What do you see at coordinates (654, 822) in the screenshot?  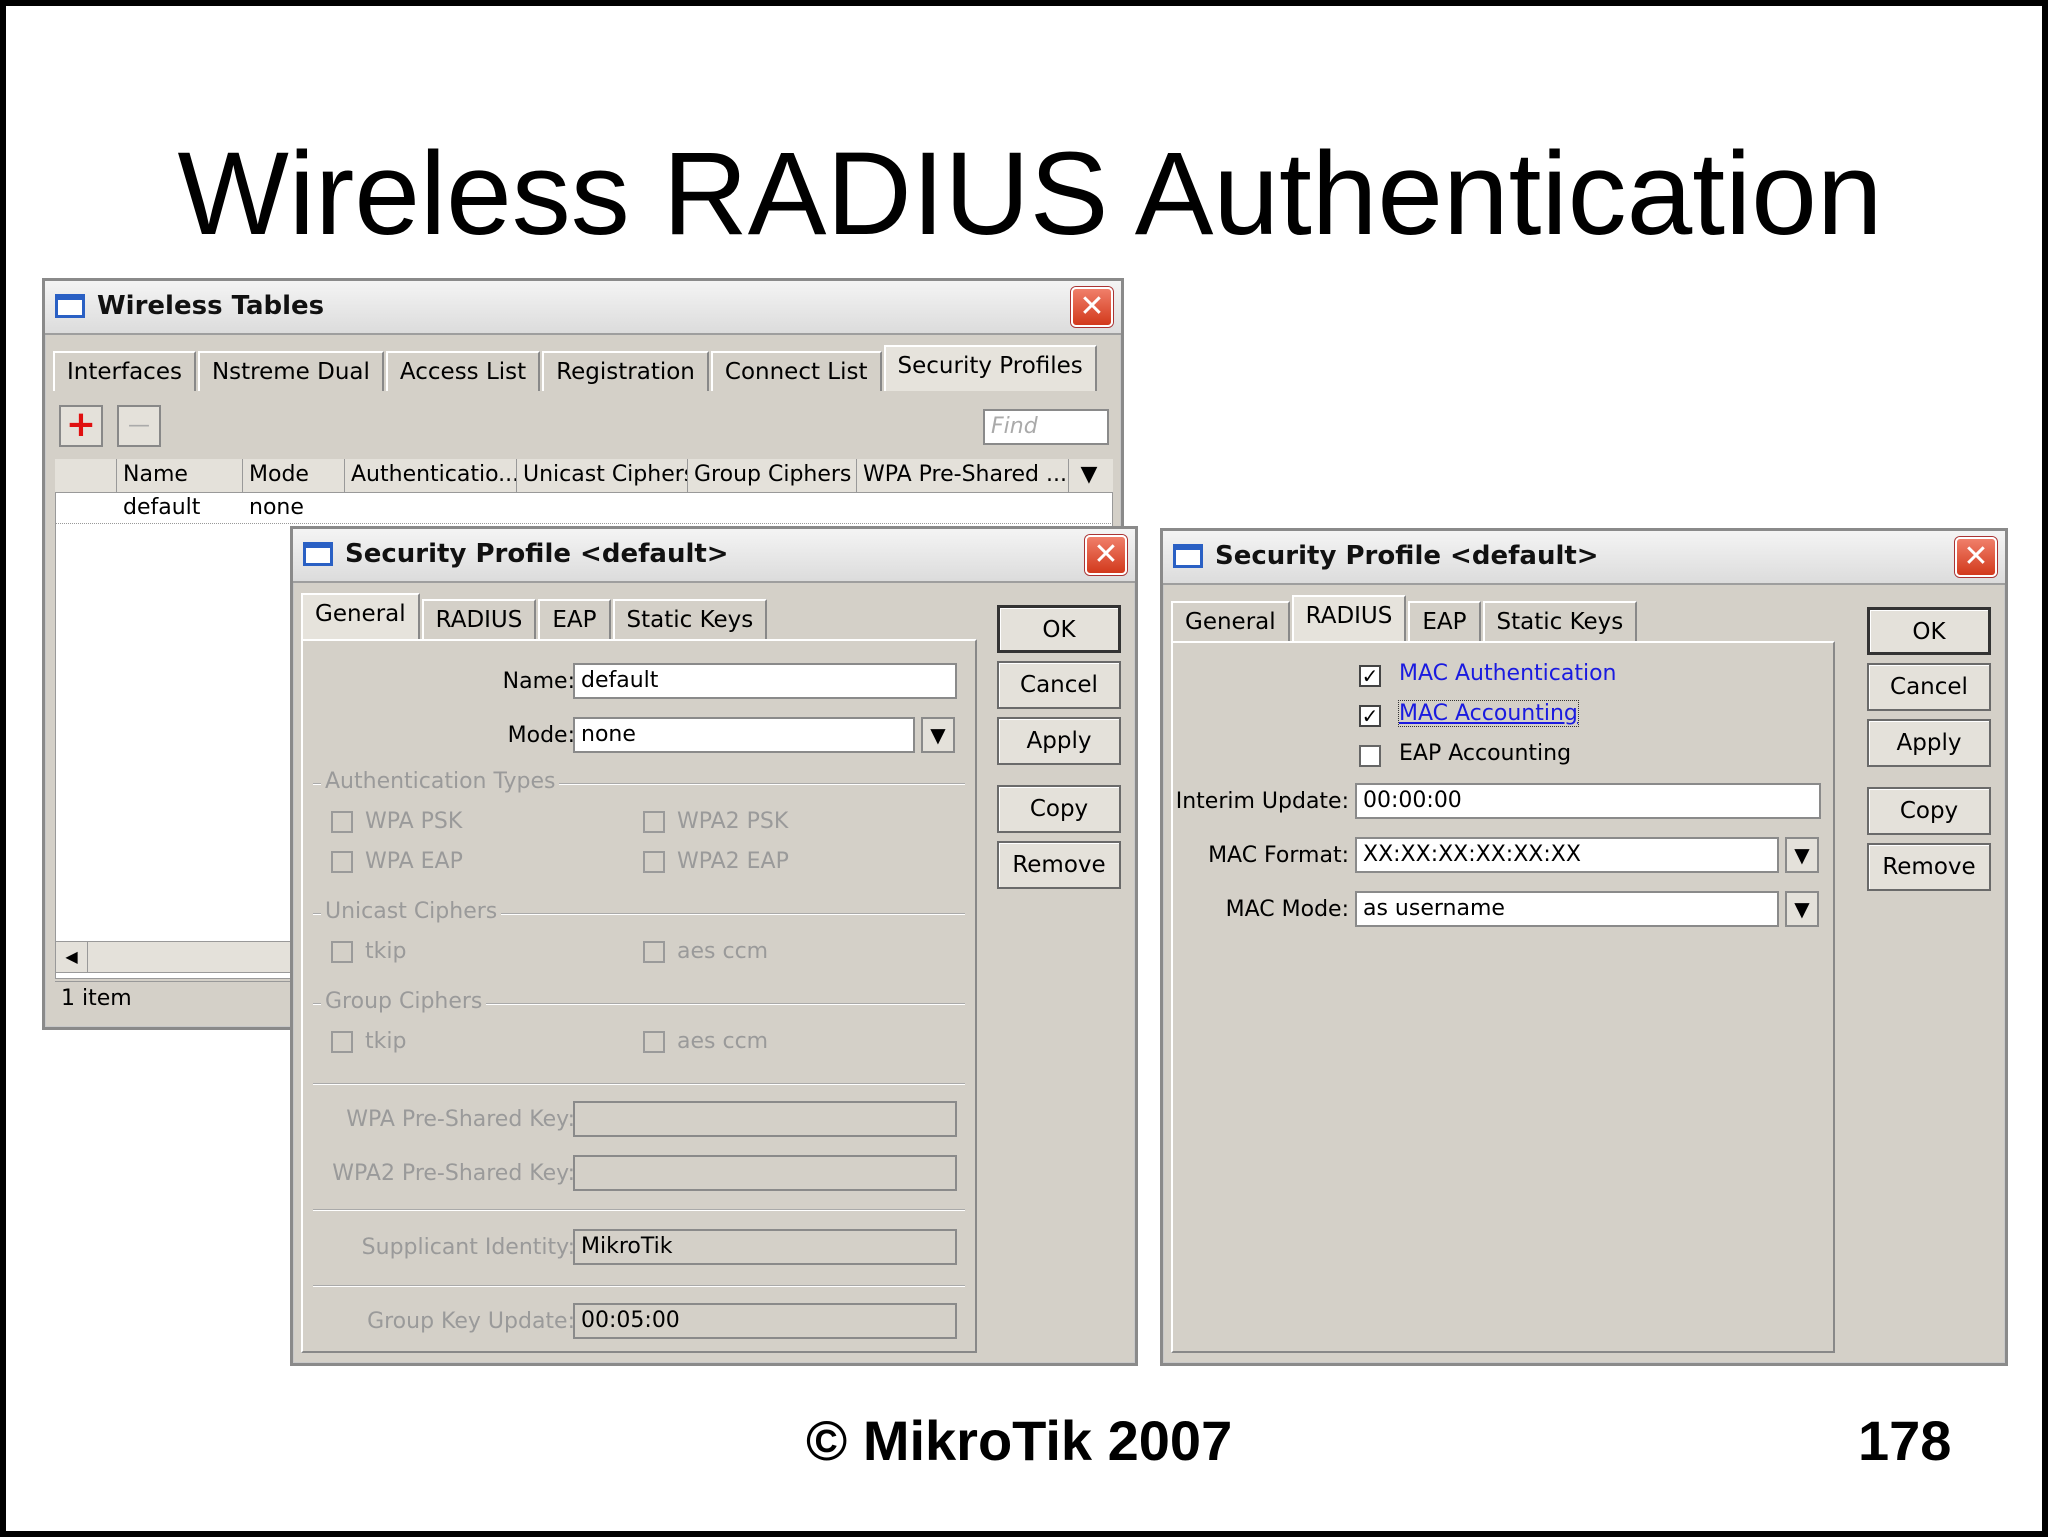 I see `wpa2-psk-checkbox` at bounding box center [654, 822].